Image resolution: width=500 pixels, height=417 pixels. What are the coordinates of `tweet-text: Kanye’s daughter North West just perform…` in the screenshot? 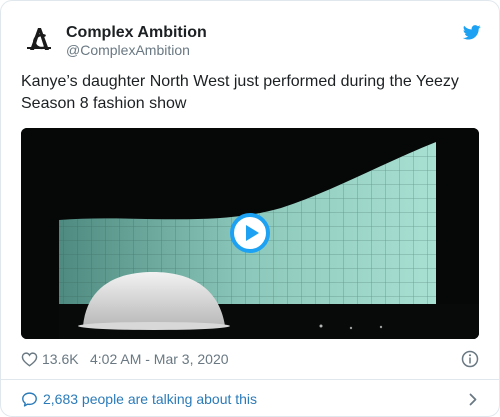 It's located at (240, 92).